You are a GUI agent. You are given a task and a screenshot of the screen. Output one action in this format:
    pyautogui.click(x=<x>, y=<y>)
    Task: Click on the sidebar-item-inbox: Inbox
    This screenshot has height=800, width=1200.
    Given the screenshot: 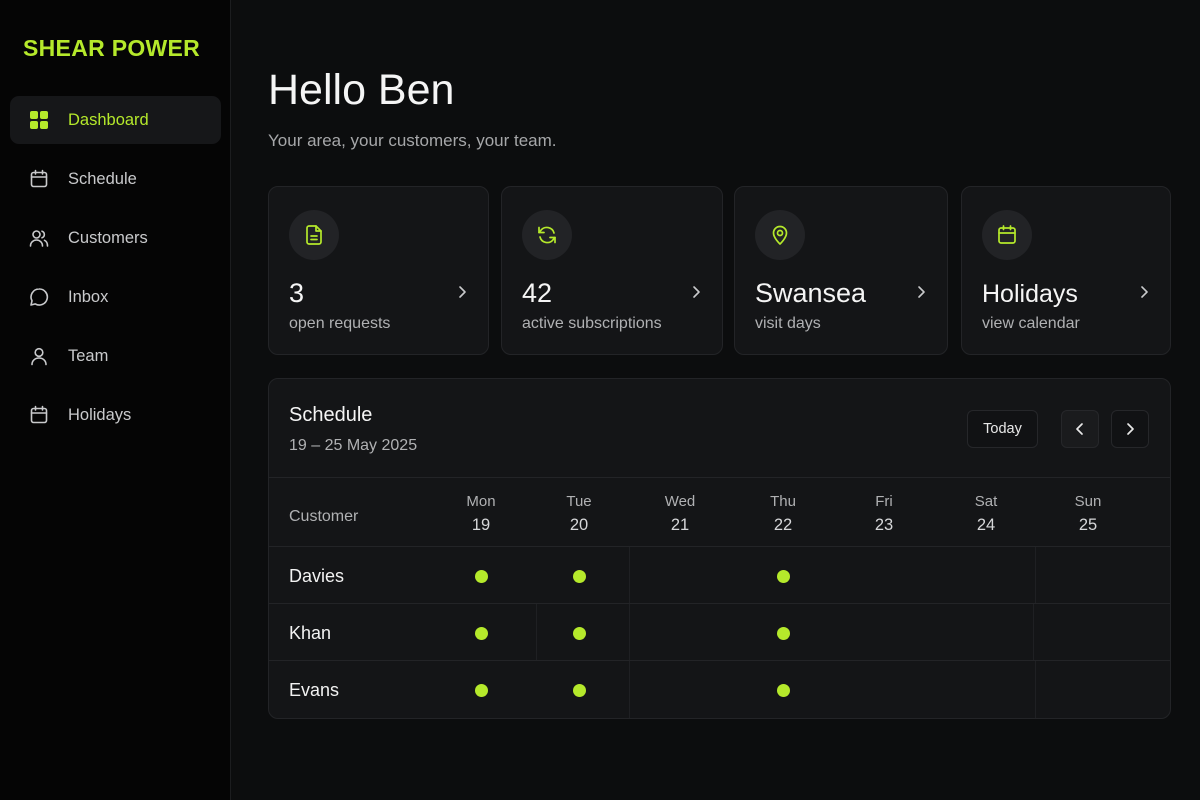 What is the action you would take?
    pyautogui.click(x=115, y=297)
    